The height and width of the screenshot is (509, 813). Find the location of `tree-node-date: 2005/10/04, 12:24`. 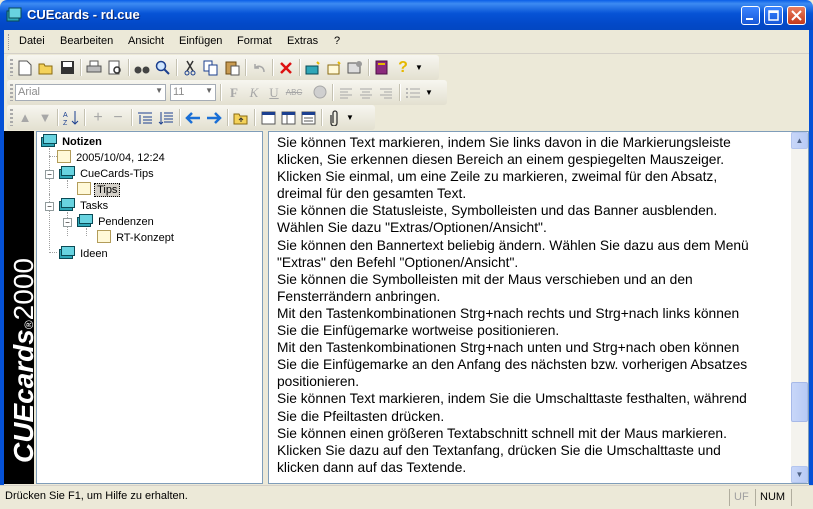

tree-node-date: 2005/10/04, 12:24 is located at coordinates (112, 158).